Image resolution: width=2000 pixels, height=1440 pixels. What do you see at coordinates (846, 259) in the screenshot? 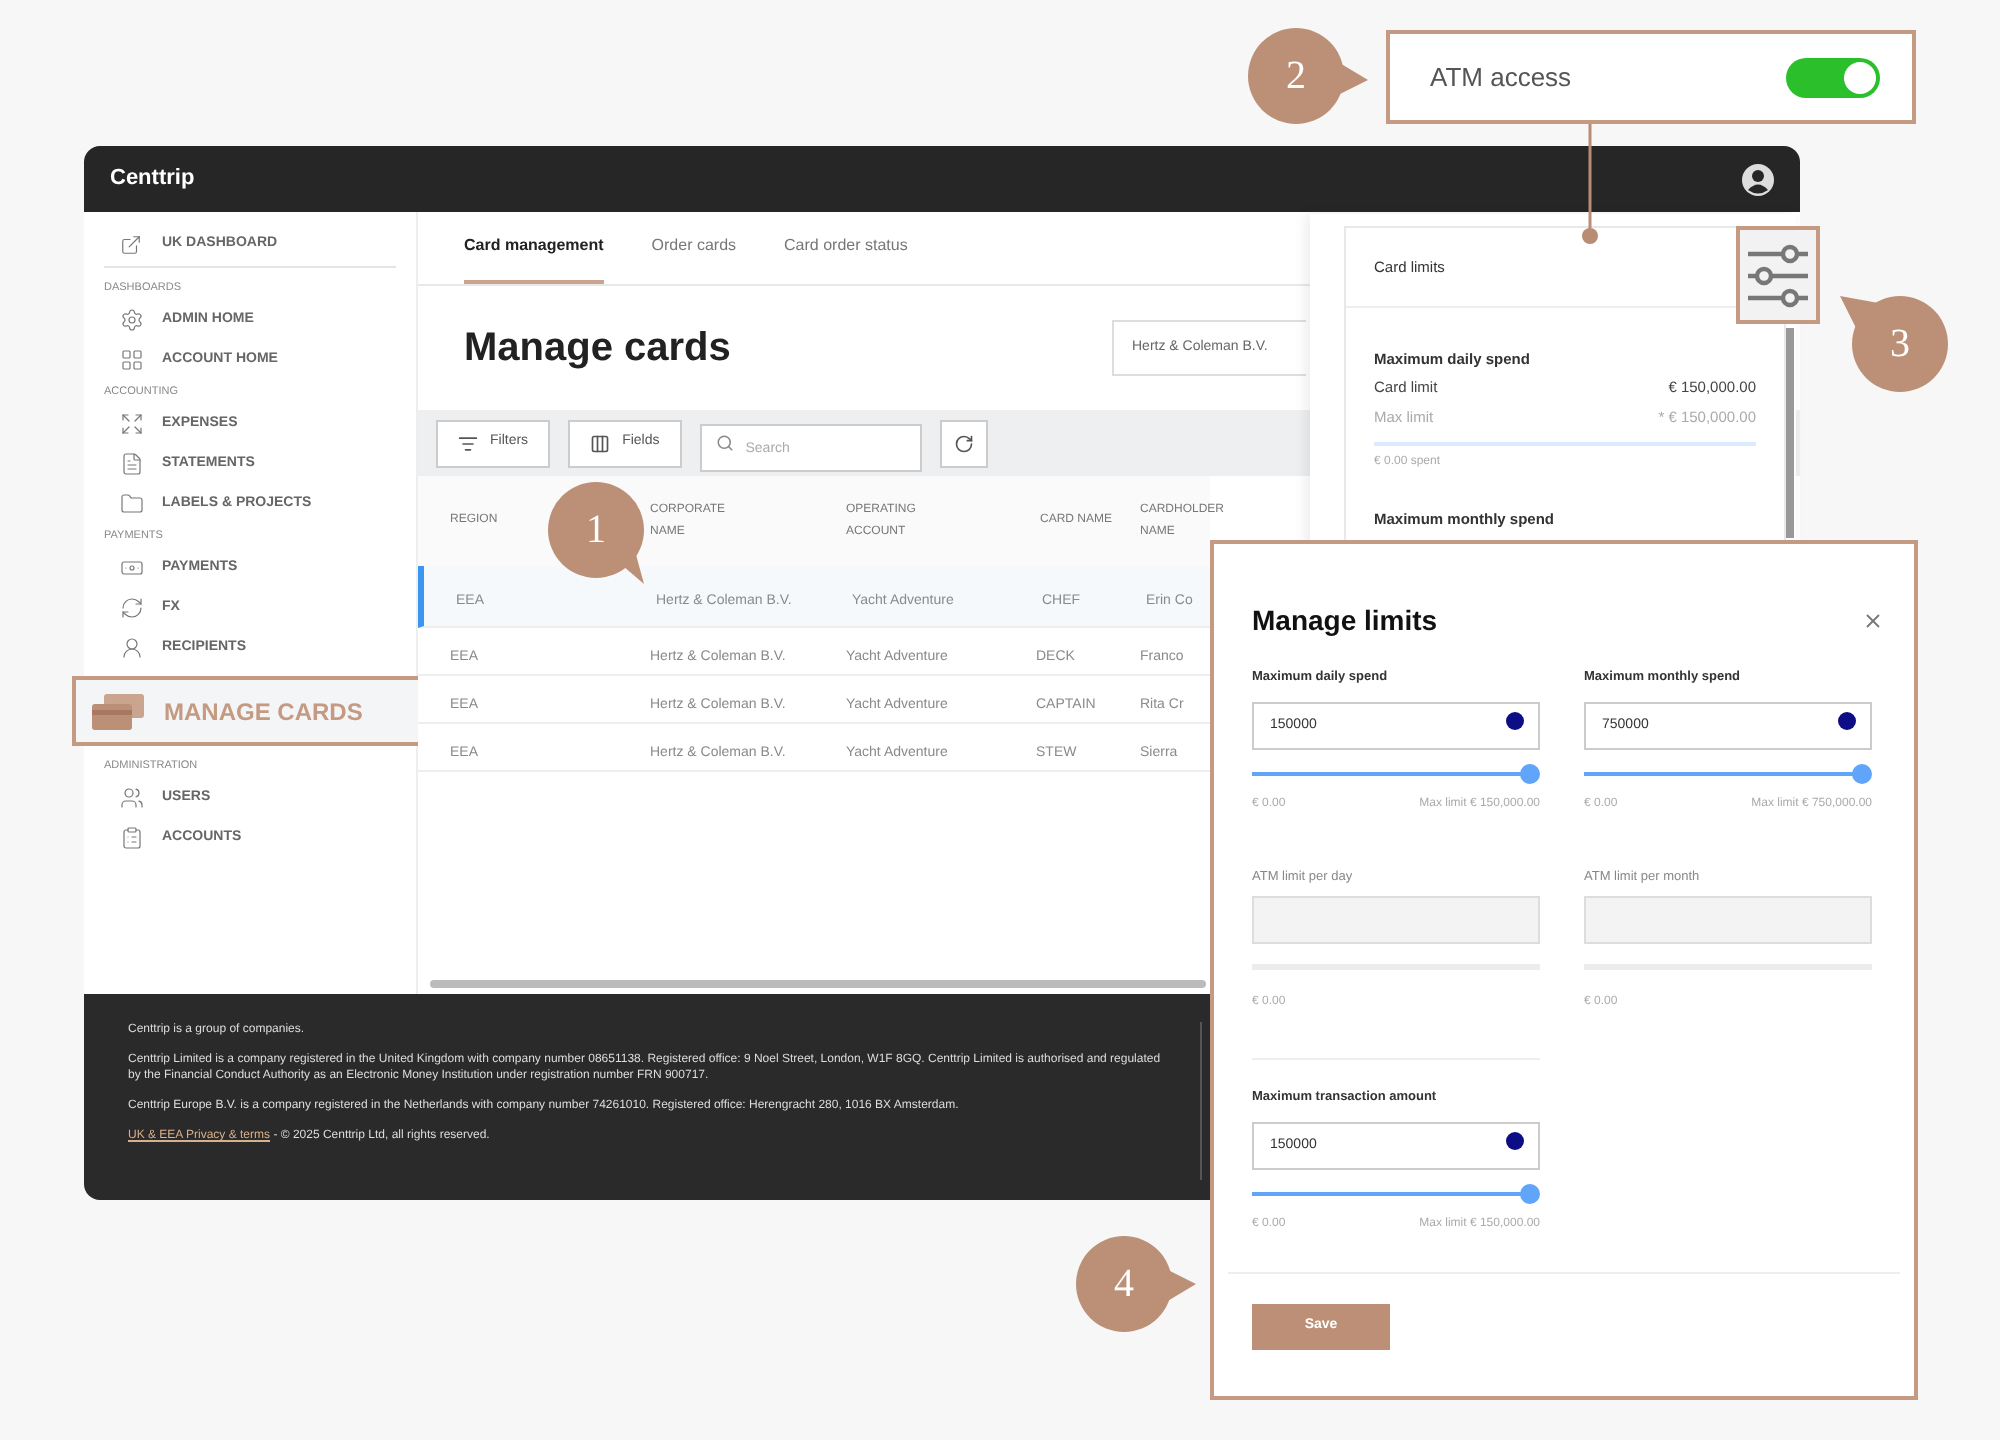
I see `tab: Card order status` at bounding box center [846, 259].